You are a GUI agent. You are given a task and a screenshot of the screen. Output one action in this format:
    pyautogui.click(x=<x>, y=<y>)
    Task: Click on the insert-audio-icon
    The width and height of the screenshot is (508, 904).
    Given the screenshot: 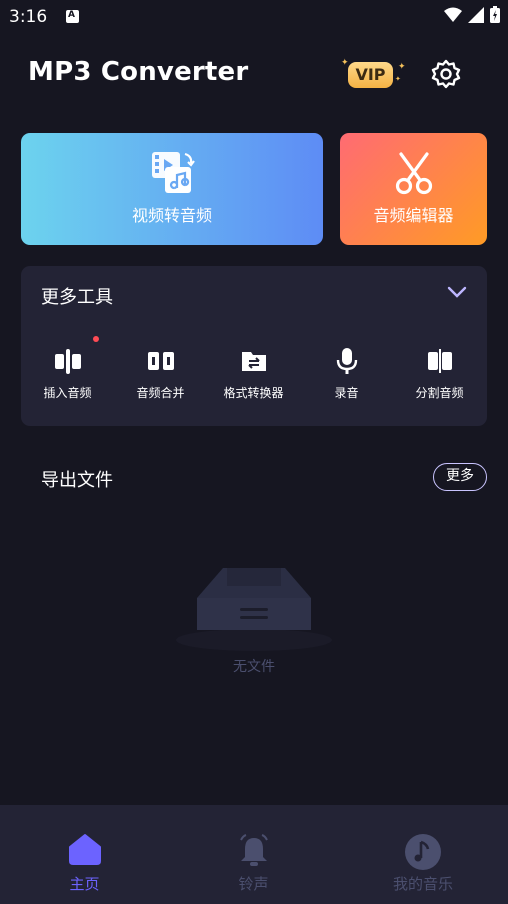 What is the action you would take?
    pyautogui.click(x=67, y=361)
    